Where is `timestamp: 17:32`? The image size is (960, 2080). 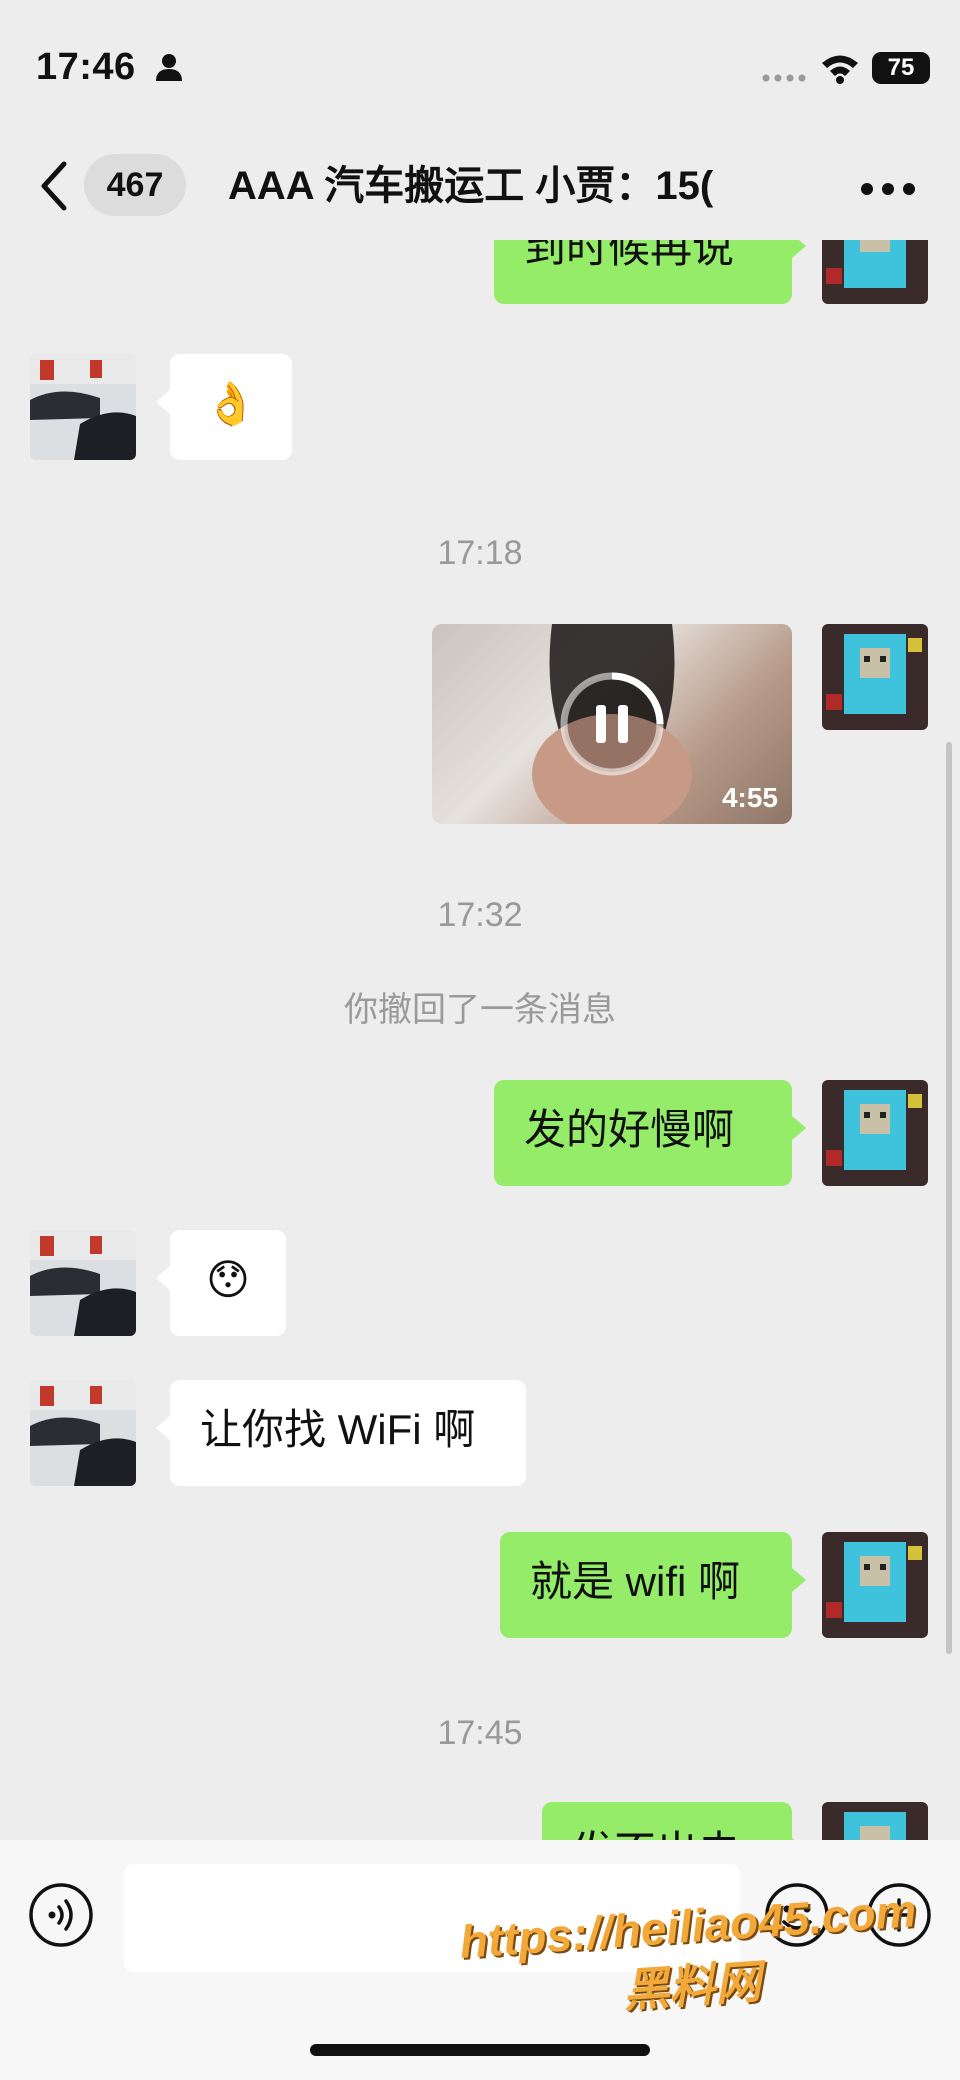 timestamp: 17:32 is located at coordinates (480, 915).